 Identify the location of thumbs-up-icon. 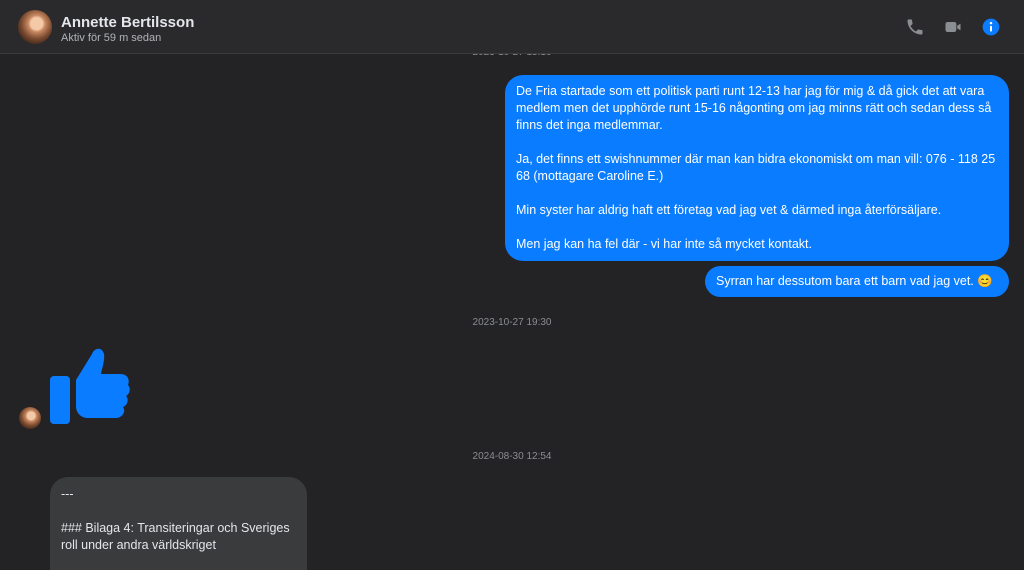
(89, 385).